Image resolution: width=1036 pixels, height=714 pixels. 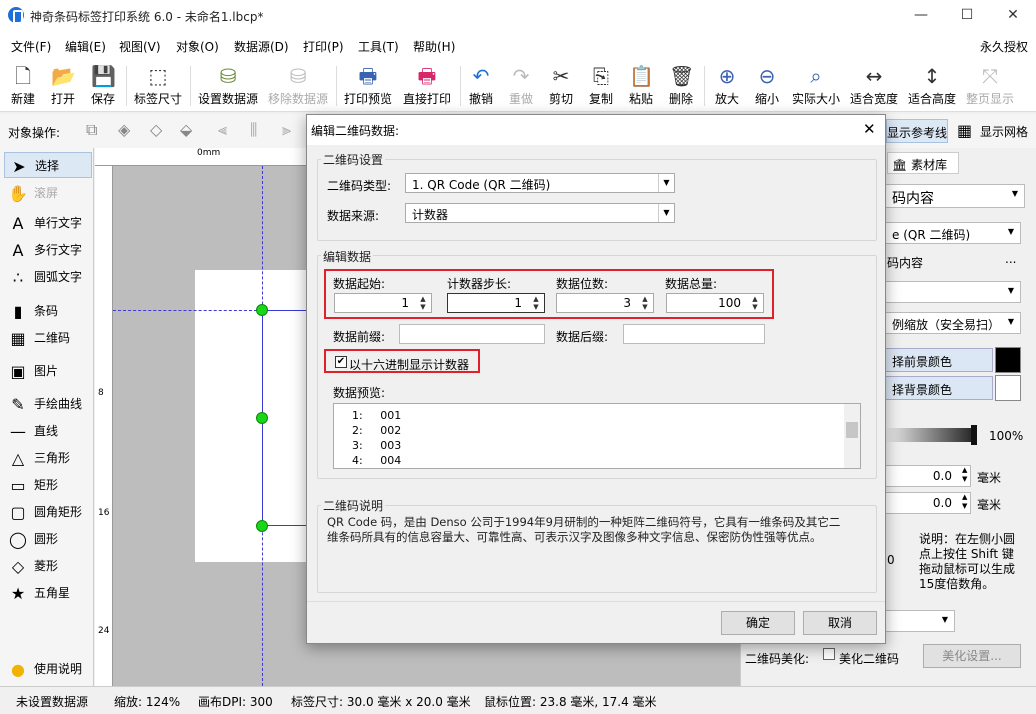 What do you see at coordinates (472, 334) in the screenshot?
I see `prefix-input` at bounding box center [472, 334].